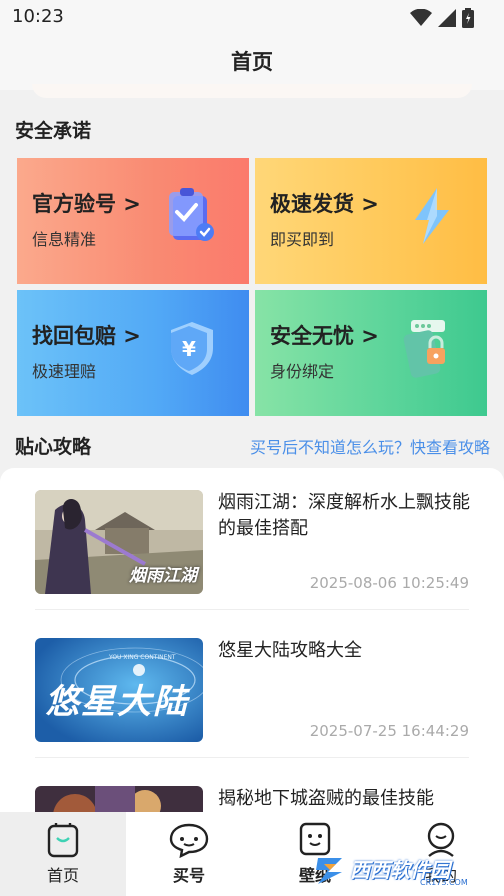  Describe the element at coordinates (432, 216) in the screenshot. I see `lightning-icon` at that location.